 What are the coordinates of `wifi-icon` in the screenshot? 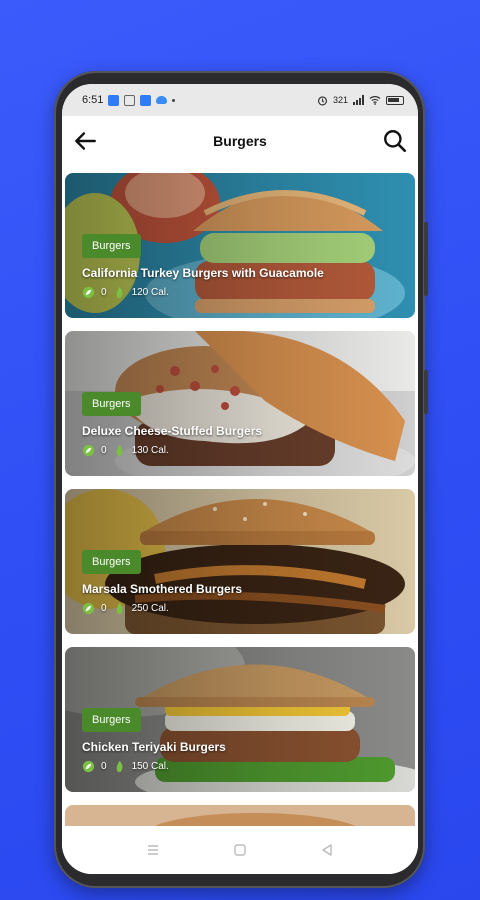 It's located at (375, 100).